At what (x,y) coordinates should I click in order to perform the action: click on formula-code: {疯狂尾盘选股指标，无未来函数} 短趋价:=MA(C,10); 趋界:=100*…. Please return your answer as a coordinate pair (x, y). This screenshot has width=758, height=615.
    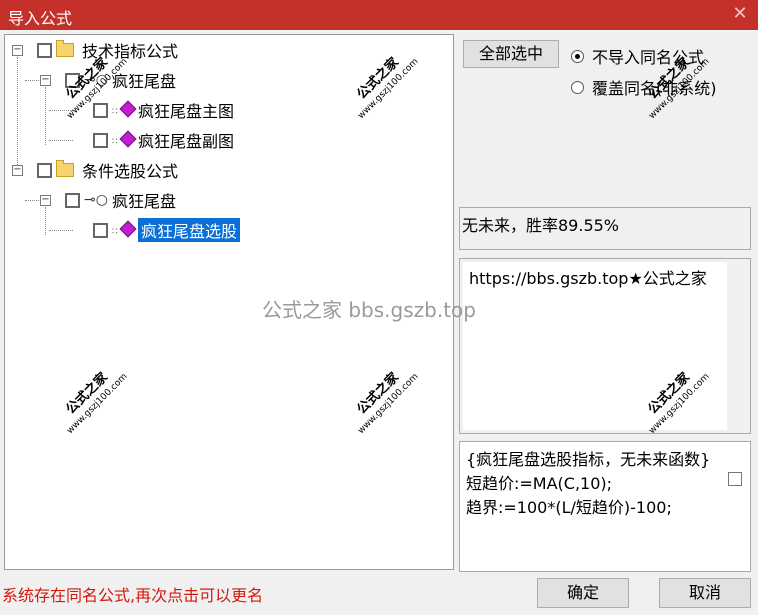
    Looking at the image, I should click on (591, 484).